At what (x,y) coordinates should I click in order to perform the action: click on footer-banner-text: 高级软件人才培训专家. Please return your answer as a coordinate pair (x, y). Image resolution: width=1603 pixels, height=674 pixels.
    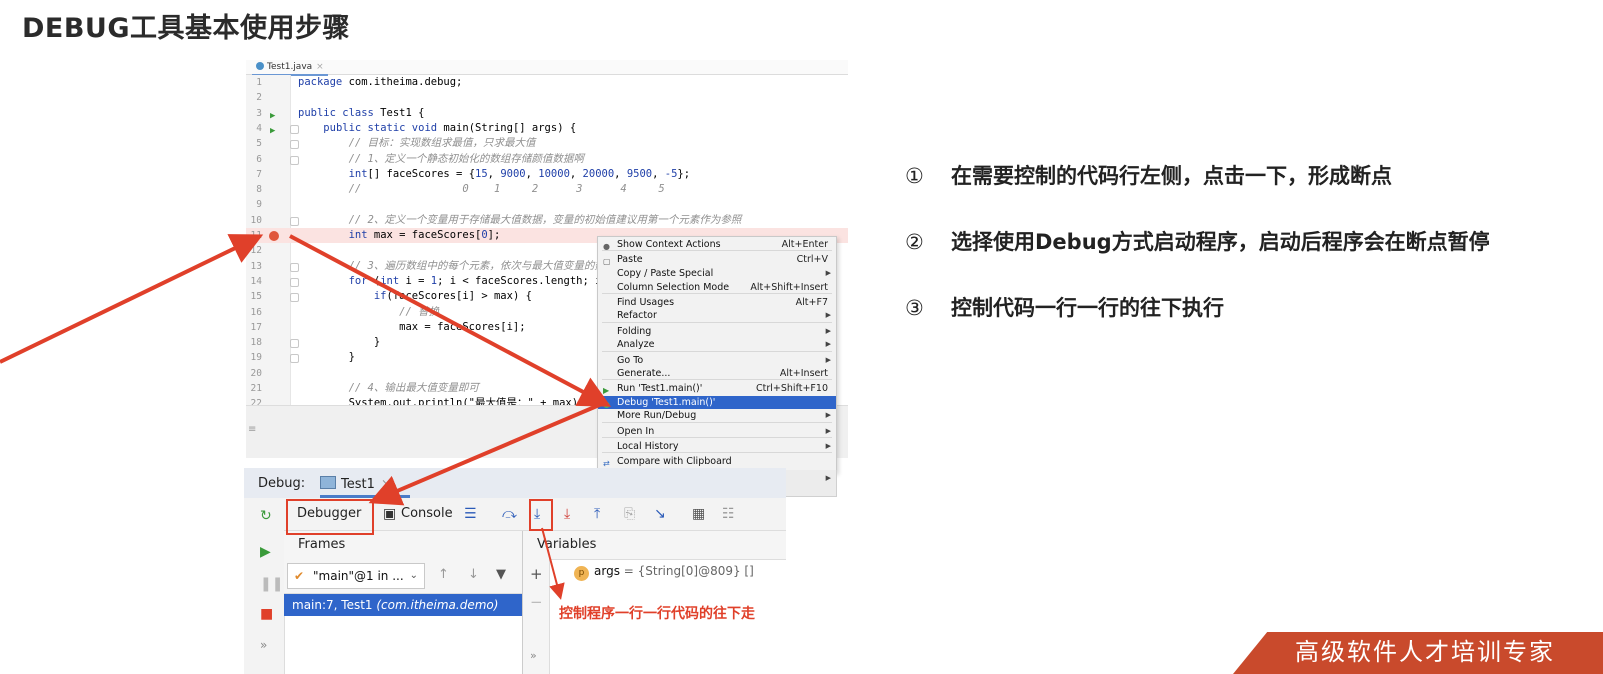
    Looking at the image, I should click on (1425, 652).